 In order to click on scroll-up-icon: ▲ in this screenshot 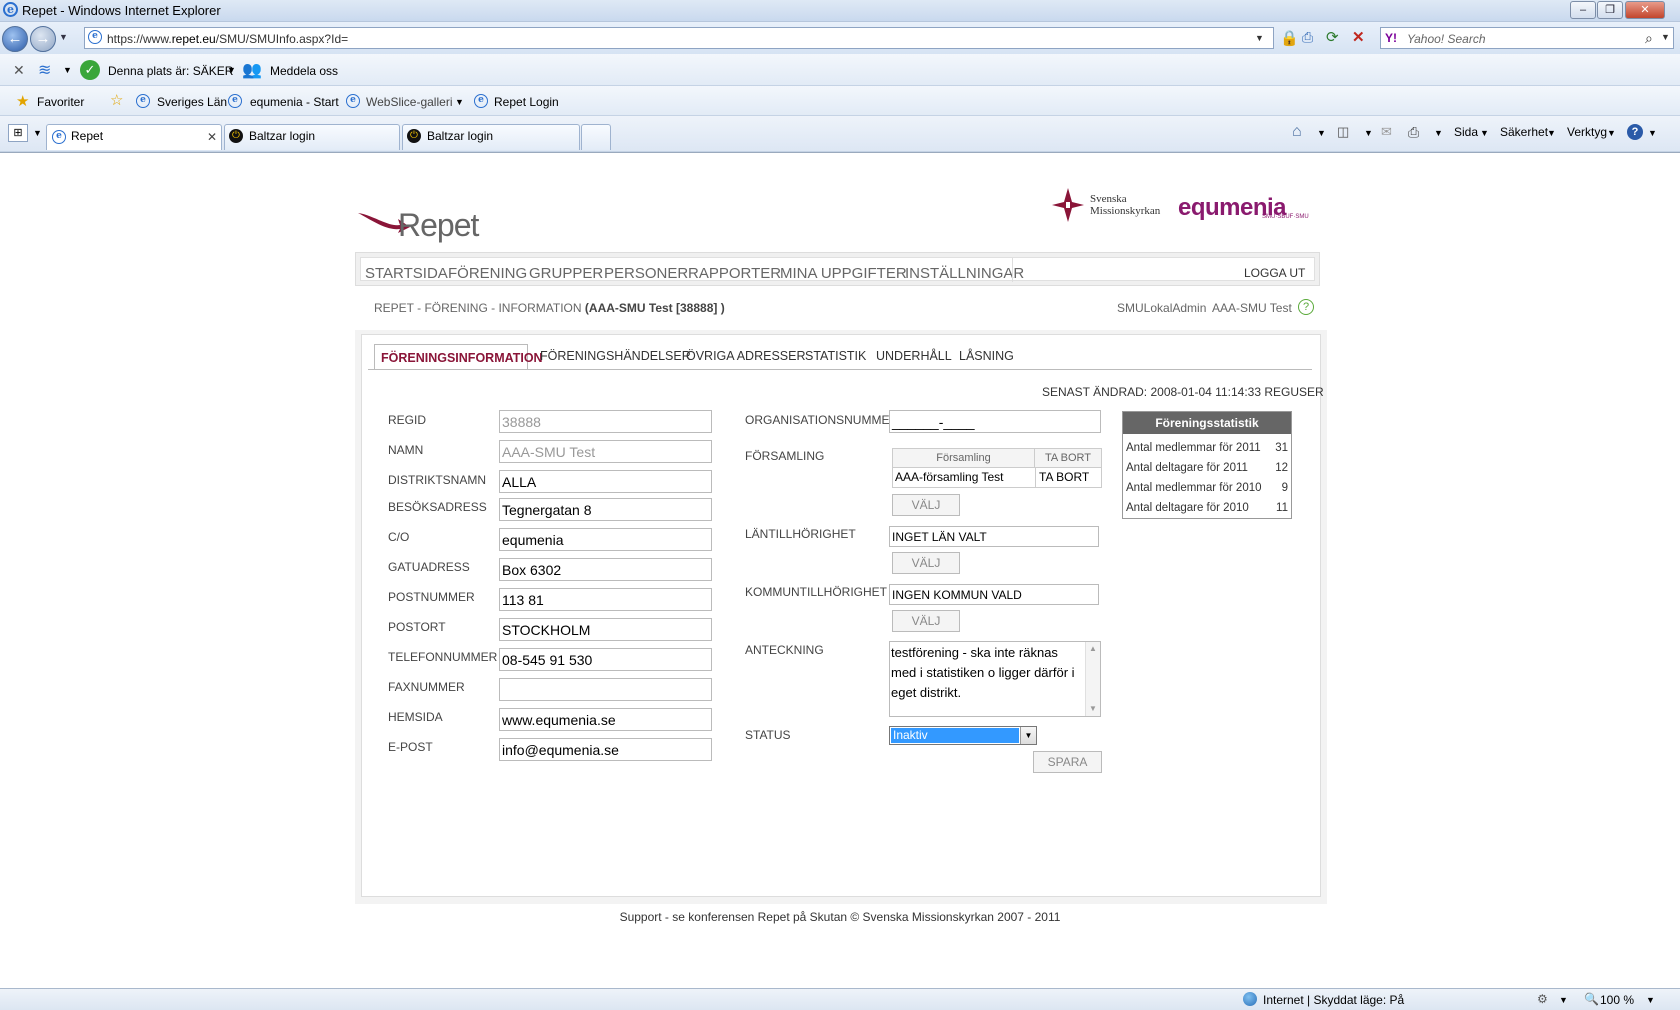, I will do `click(1093, 648)`.